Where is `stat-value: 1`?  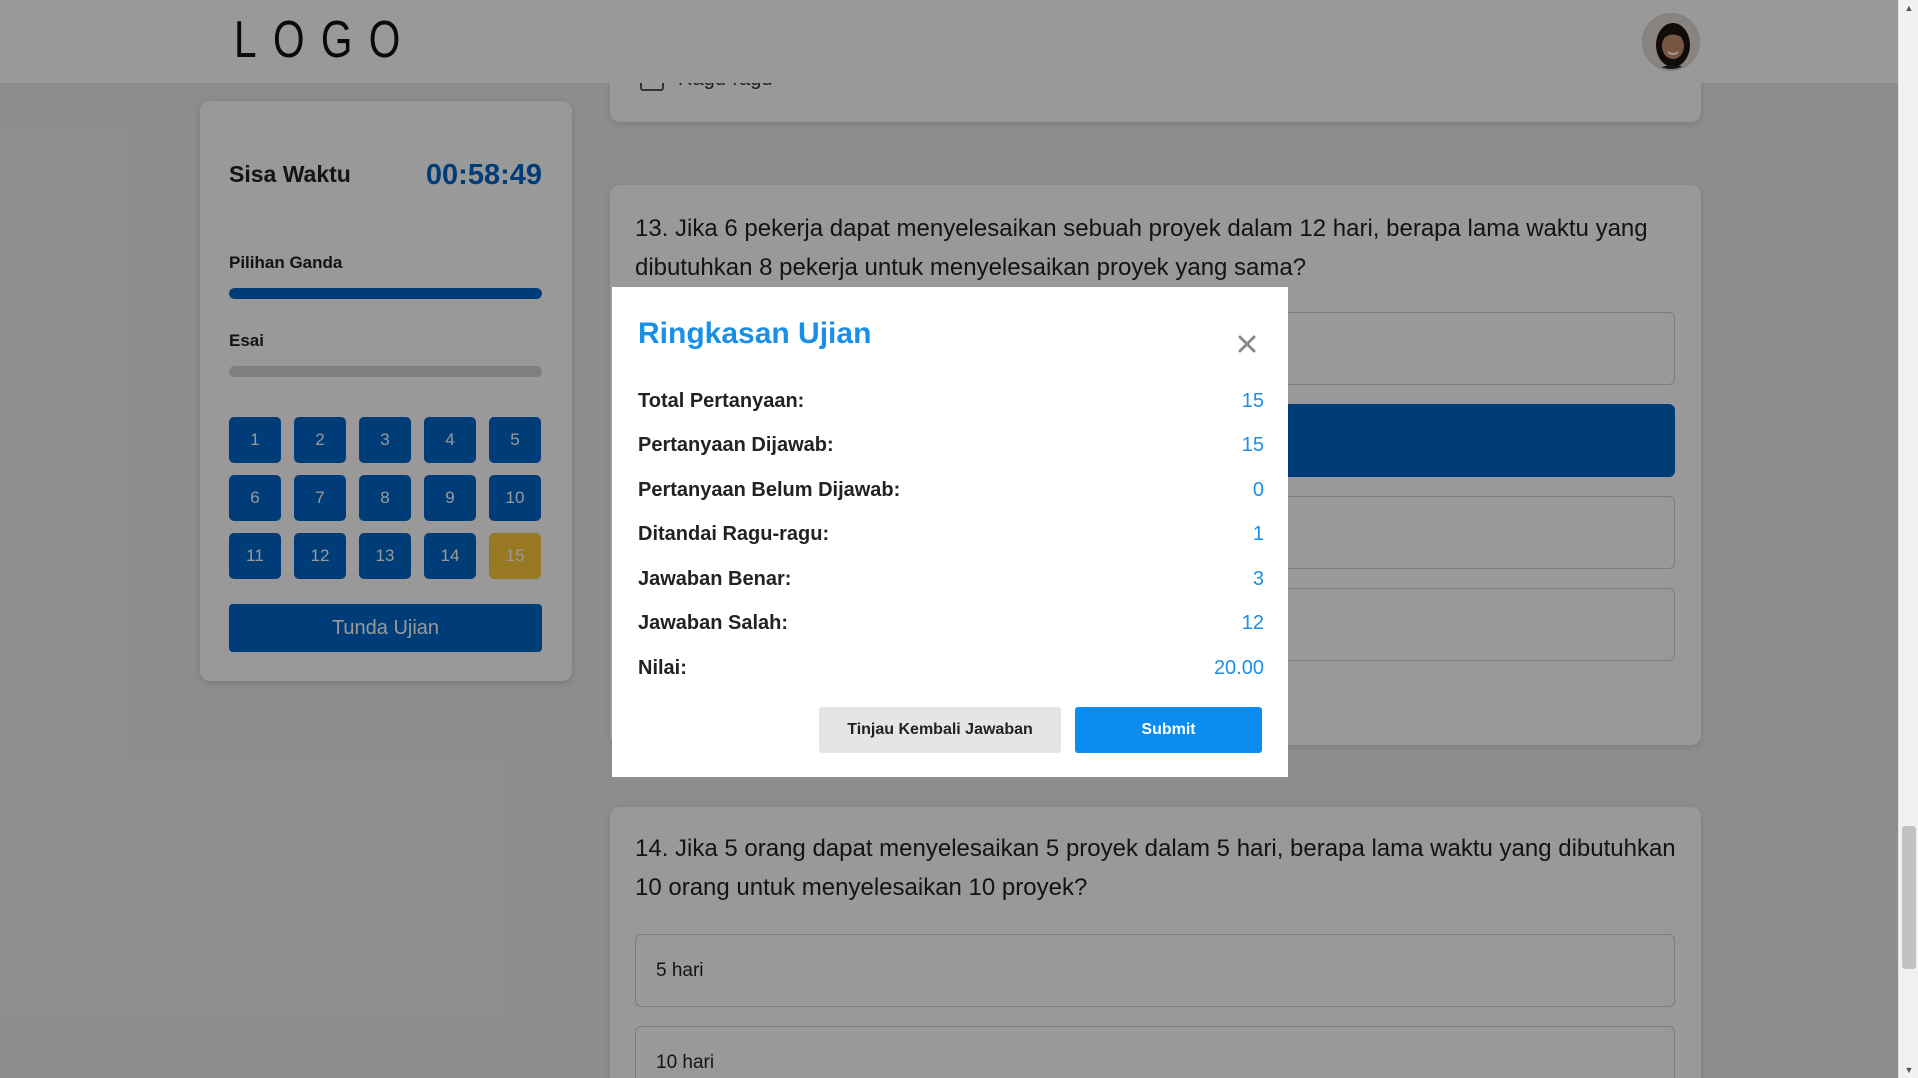
stat-value: 1 is located at coordinates (1258, 533).